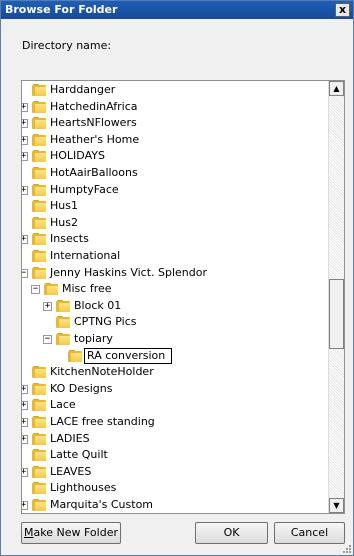  I want to click on tree-node: − Misc free, so click(175, 289).